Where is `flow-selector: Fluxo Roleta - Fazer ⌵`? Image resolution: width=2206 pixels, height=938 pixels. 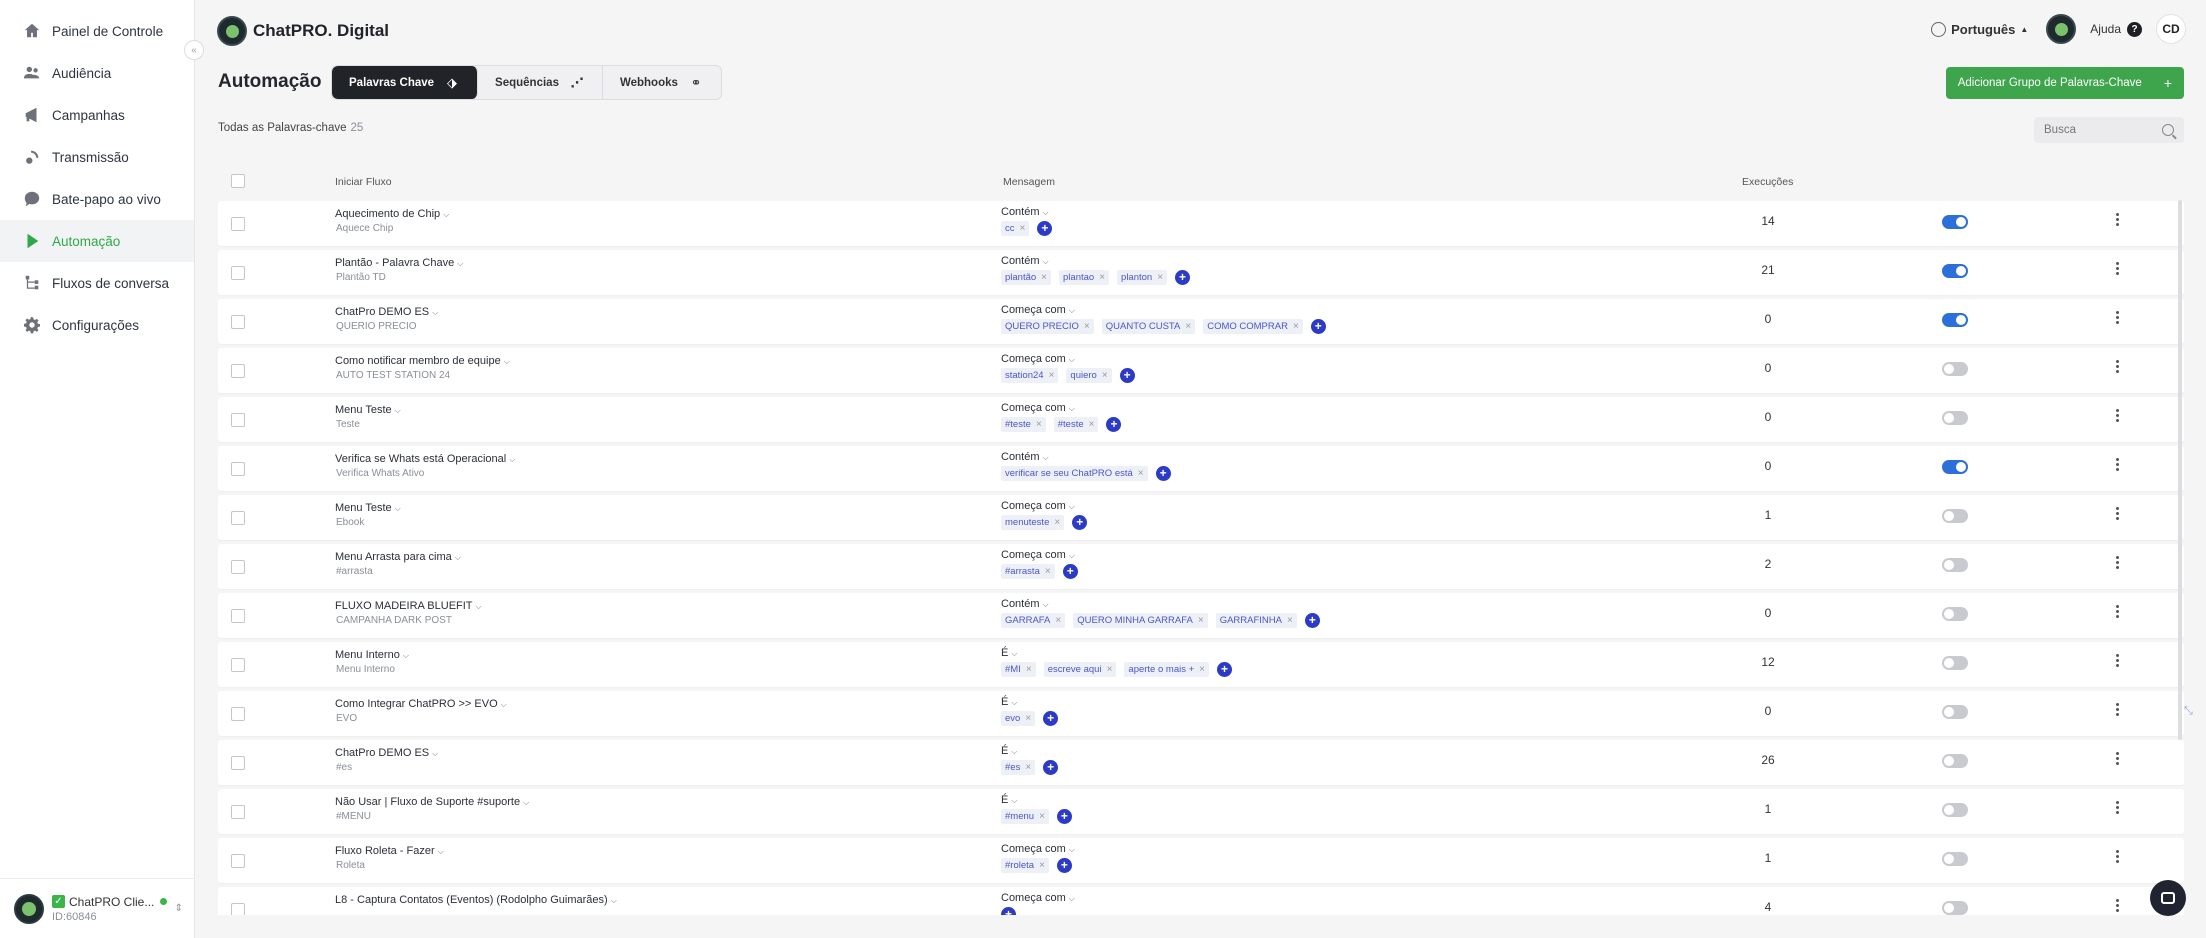 flow-selector: Fluxo Roleta - Fazer ⌵ is located at coordinates (389, 851).